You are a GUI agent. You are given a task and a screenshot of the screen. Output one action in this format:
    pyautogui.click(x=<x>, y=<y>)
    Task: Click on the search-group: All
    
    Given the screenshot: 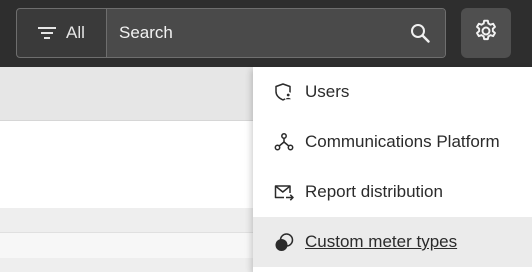 What is the action you would take?
    pyautogui.click(x=231, y=33)
    